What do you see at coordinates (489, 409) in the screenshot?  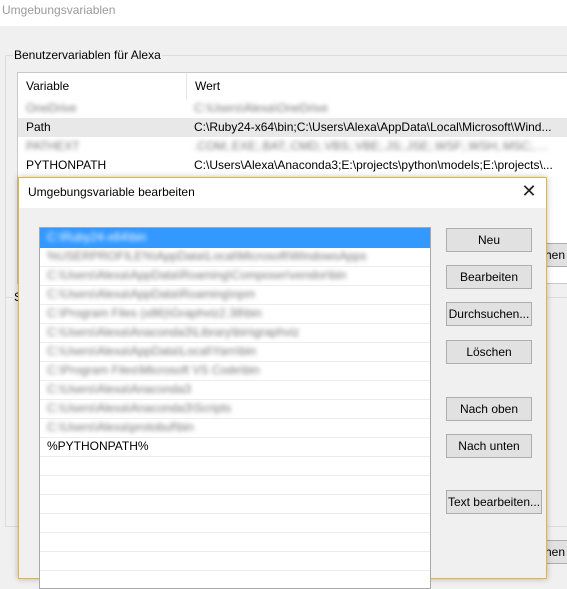 I see `move-up-button: Nach oben` at bounding box center [489, 409].